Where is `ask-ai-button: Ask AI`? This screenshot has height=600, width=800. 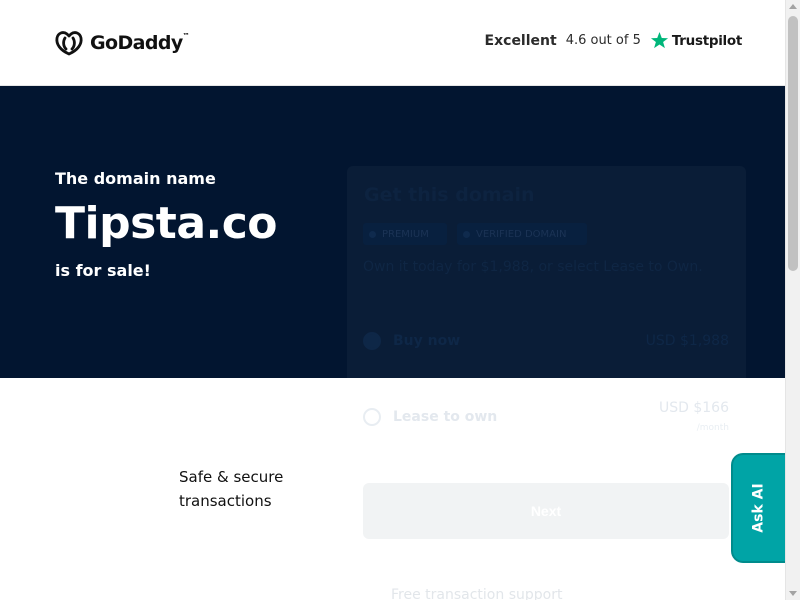
ask-ai-button: Ask AI is located at coordinates (758, 508).